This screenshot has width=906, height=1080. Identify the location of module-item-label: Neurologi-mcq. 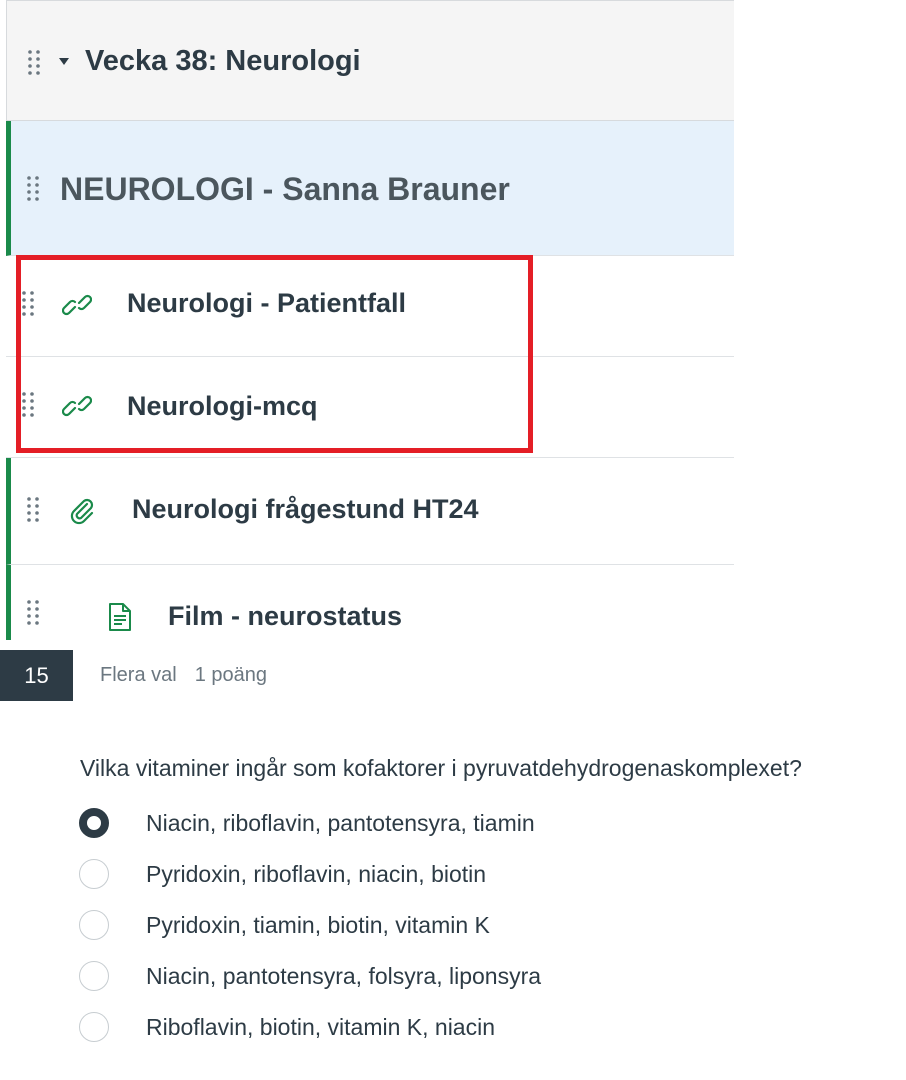
(222, 406).